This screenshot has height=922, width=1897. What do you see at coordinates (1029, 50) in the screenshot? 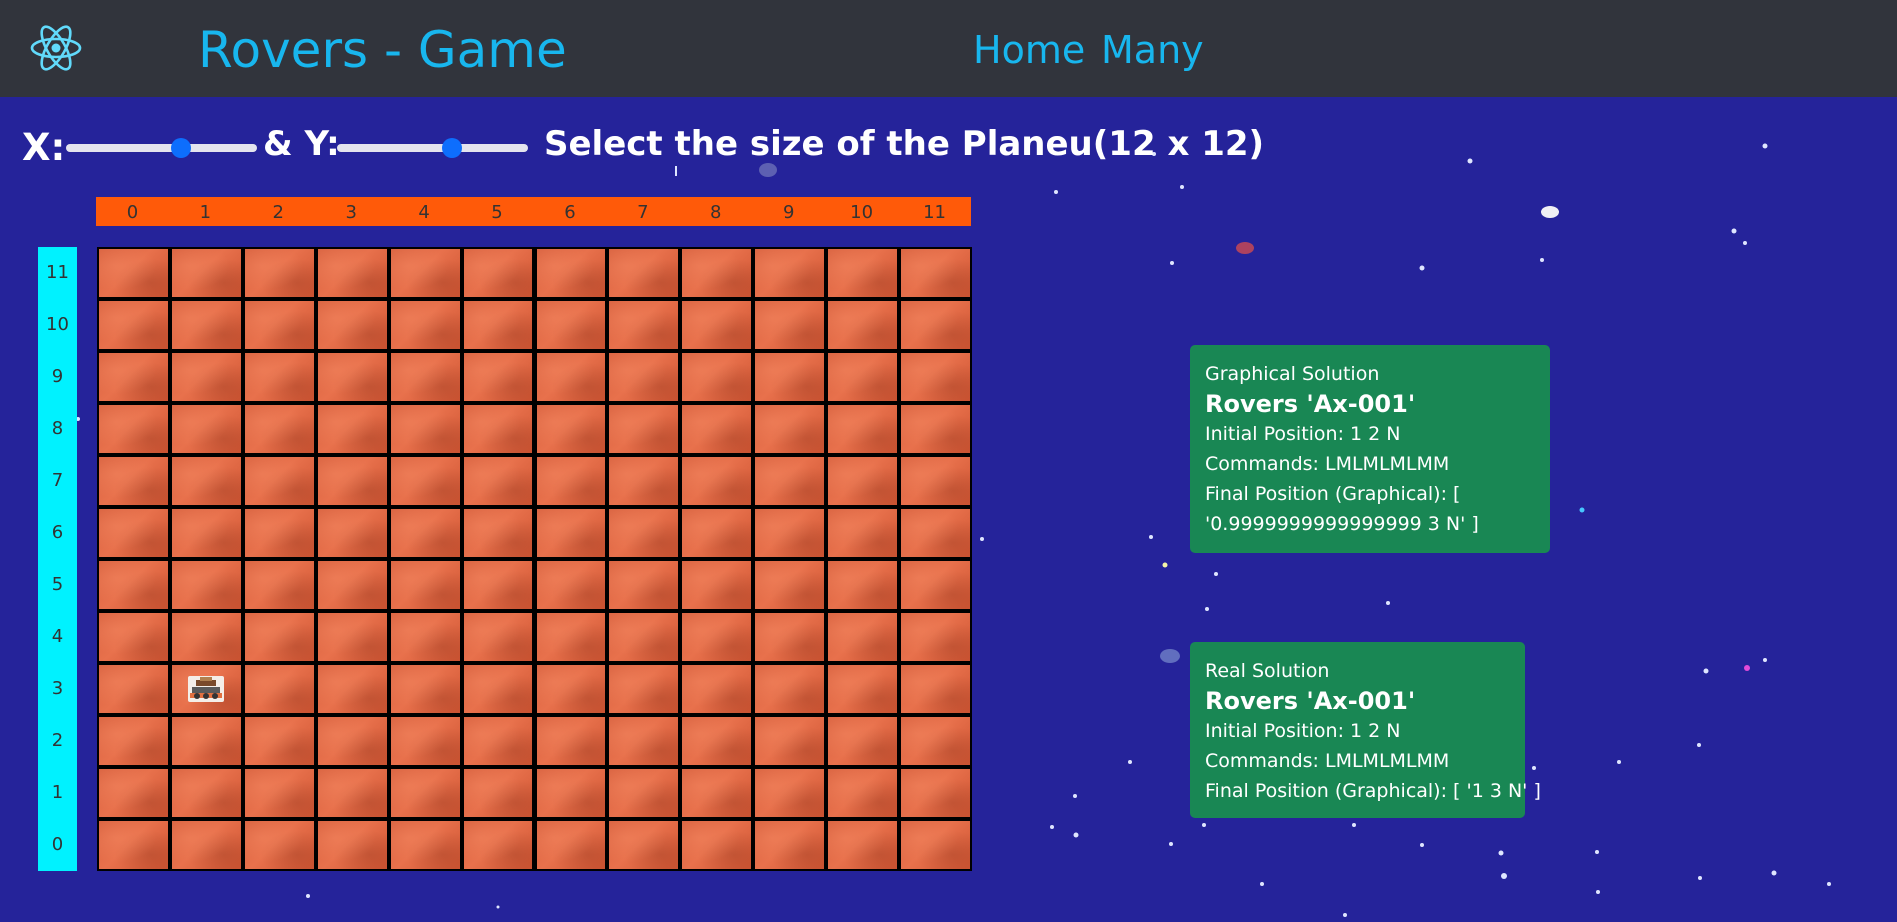
I see `nav-link-home: Home` at bounding box center [1029, 50].